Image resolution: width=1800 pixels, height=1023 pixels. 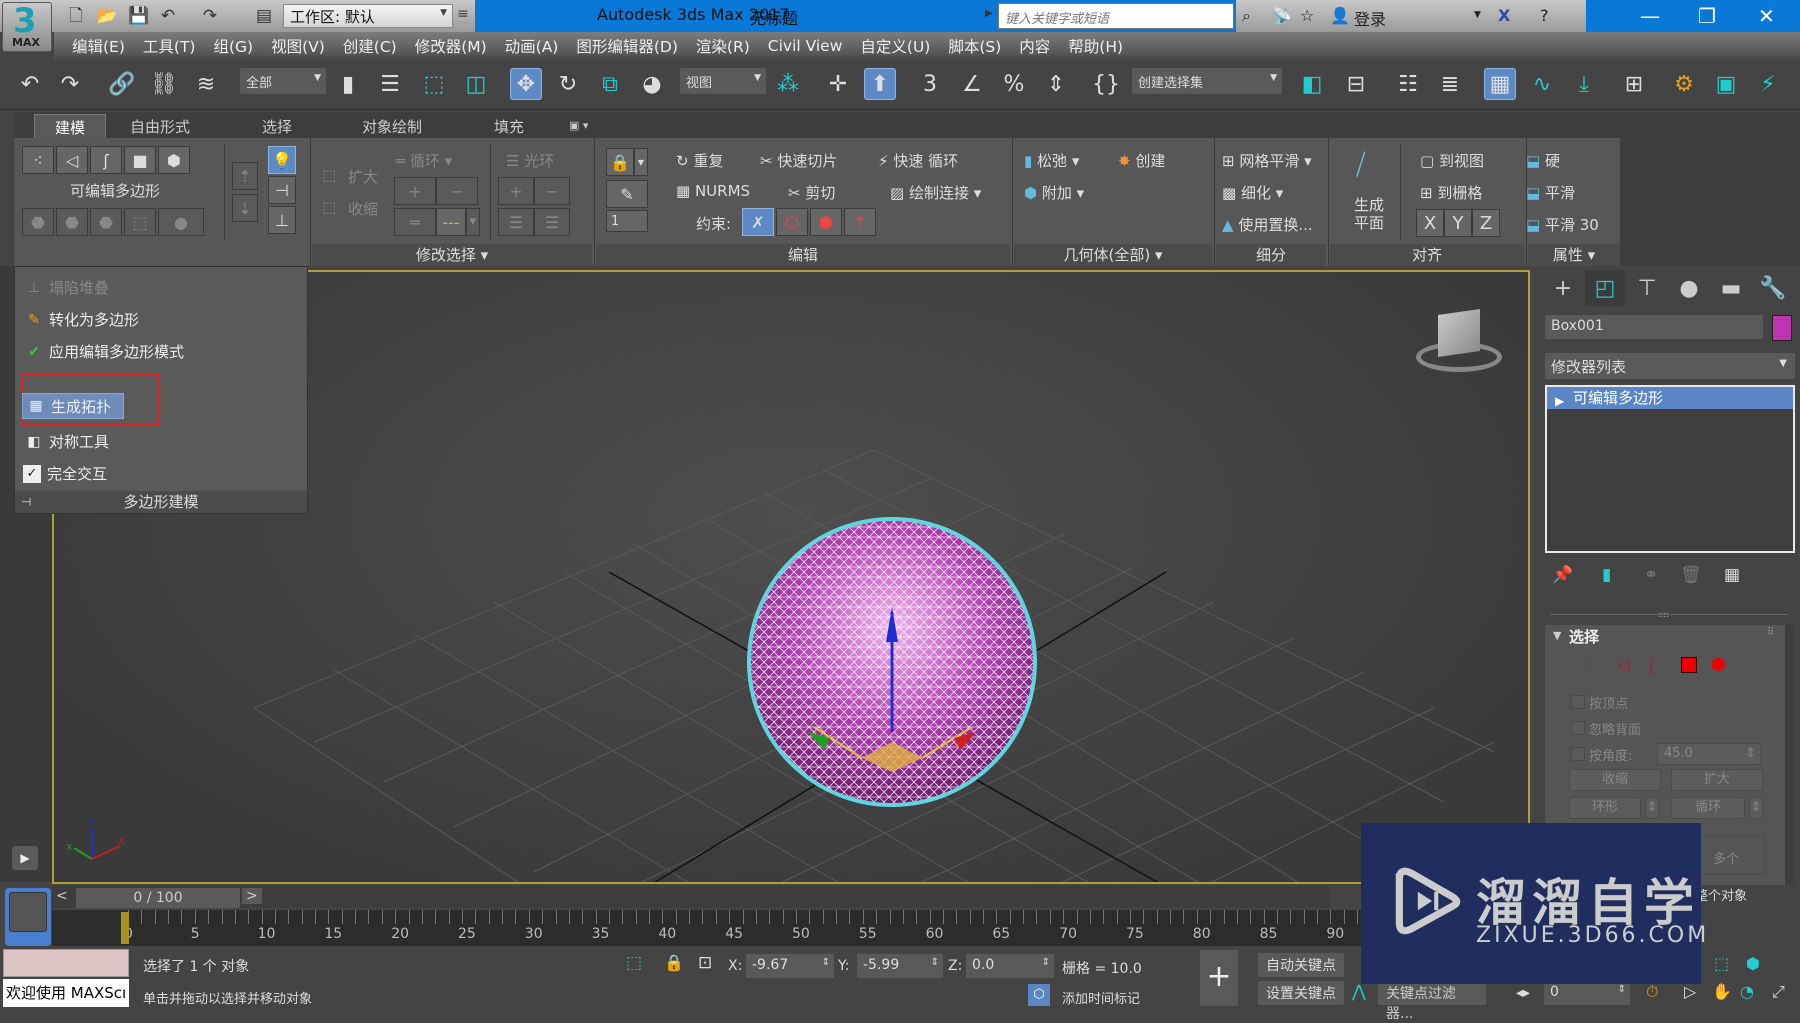 What do you see at coordinates (1684, 84) in the screenshot?
I see `render-setup-icon: ⚙` at bounding box center [1684, 84].